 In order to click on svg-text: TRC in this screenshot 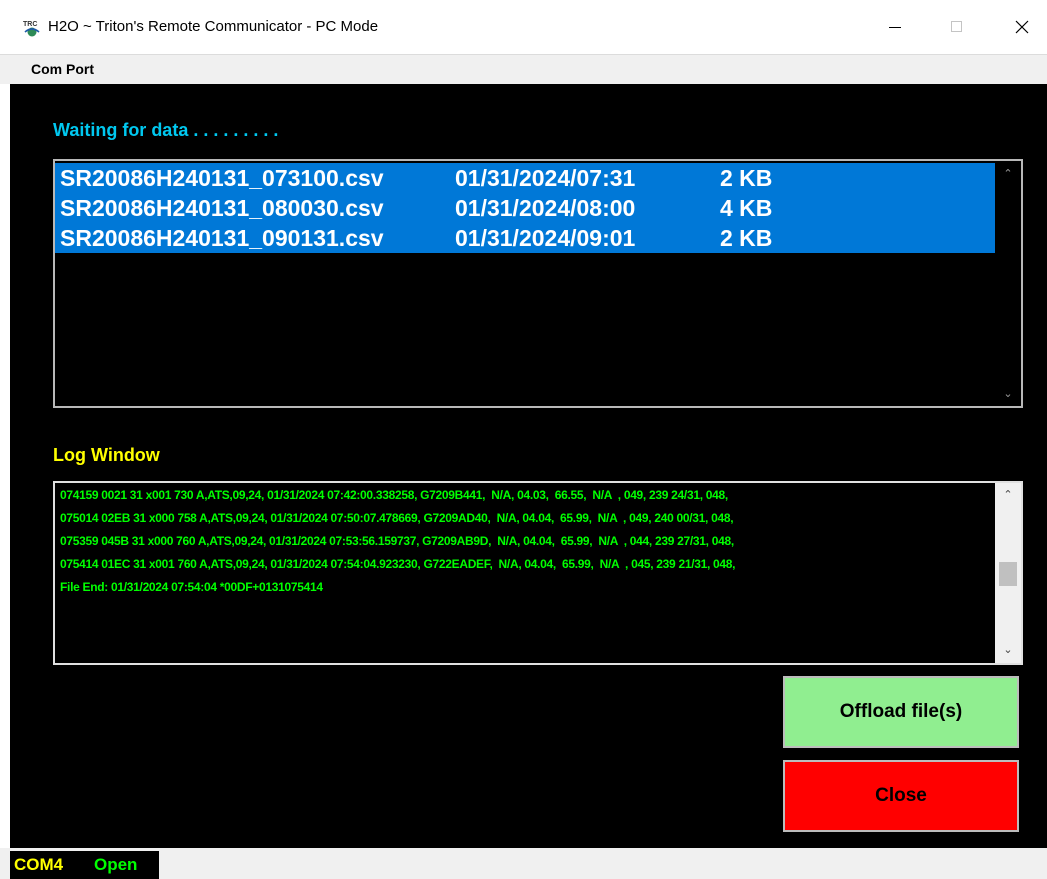, I will do `click(30, 24)`.